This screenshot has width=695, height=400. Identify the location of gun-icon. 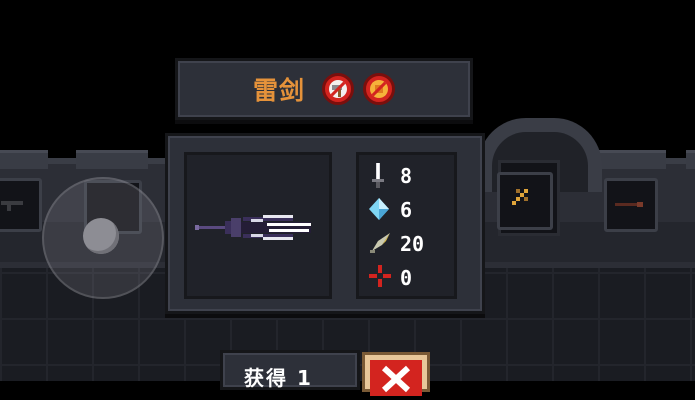
(629, 204).